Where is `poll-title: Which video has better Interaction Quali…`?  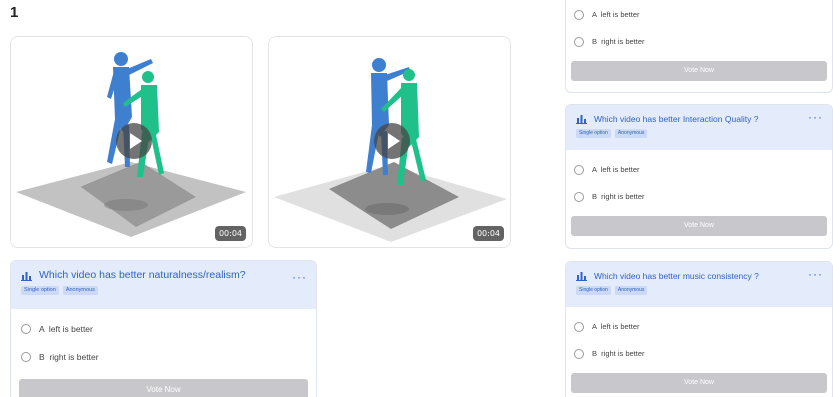 poll-title: Which video has better Interaction Quali… is located at coordinates (676, 118).